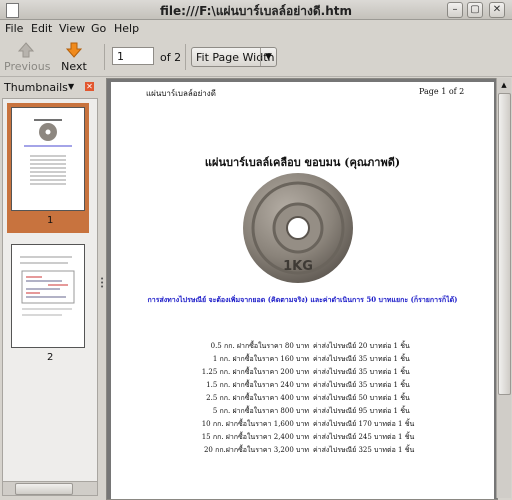 The width and height of the screenshot is (512, 500). What do you see at coordinates (497, 10) in the screenshot?
I see `close-window-icon: ✕` at bounding box center [497, 10].